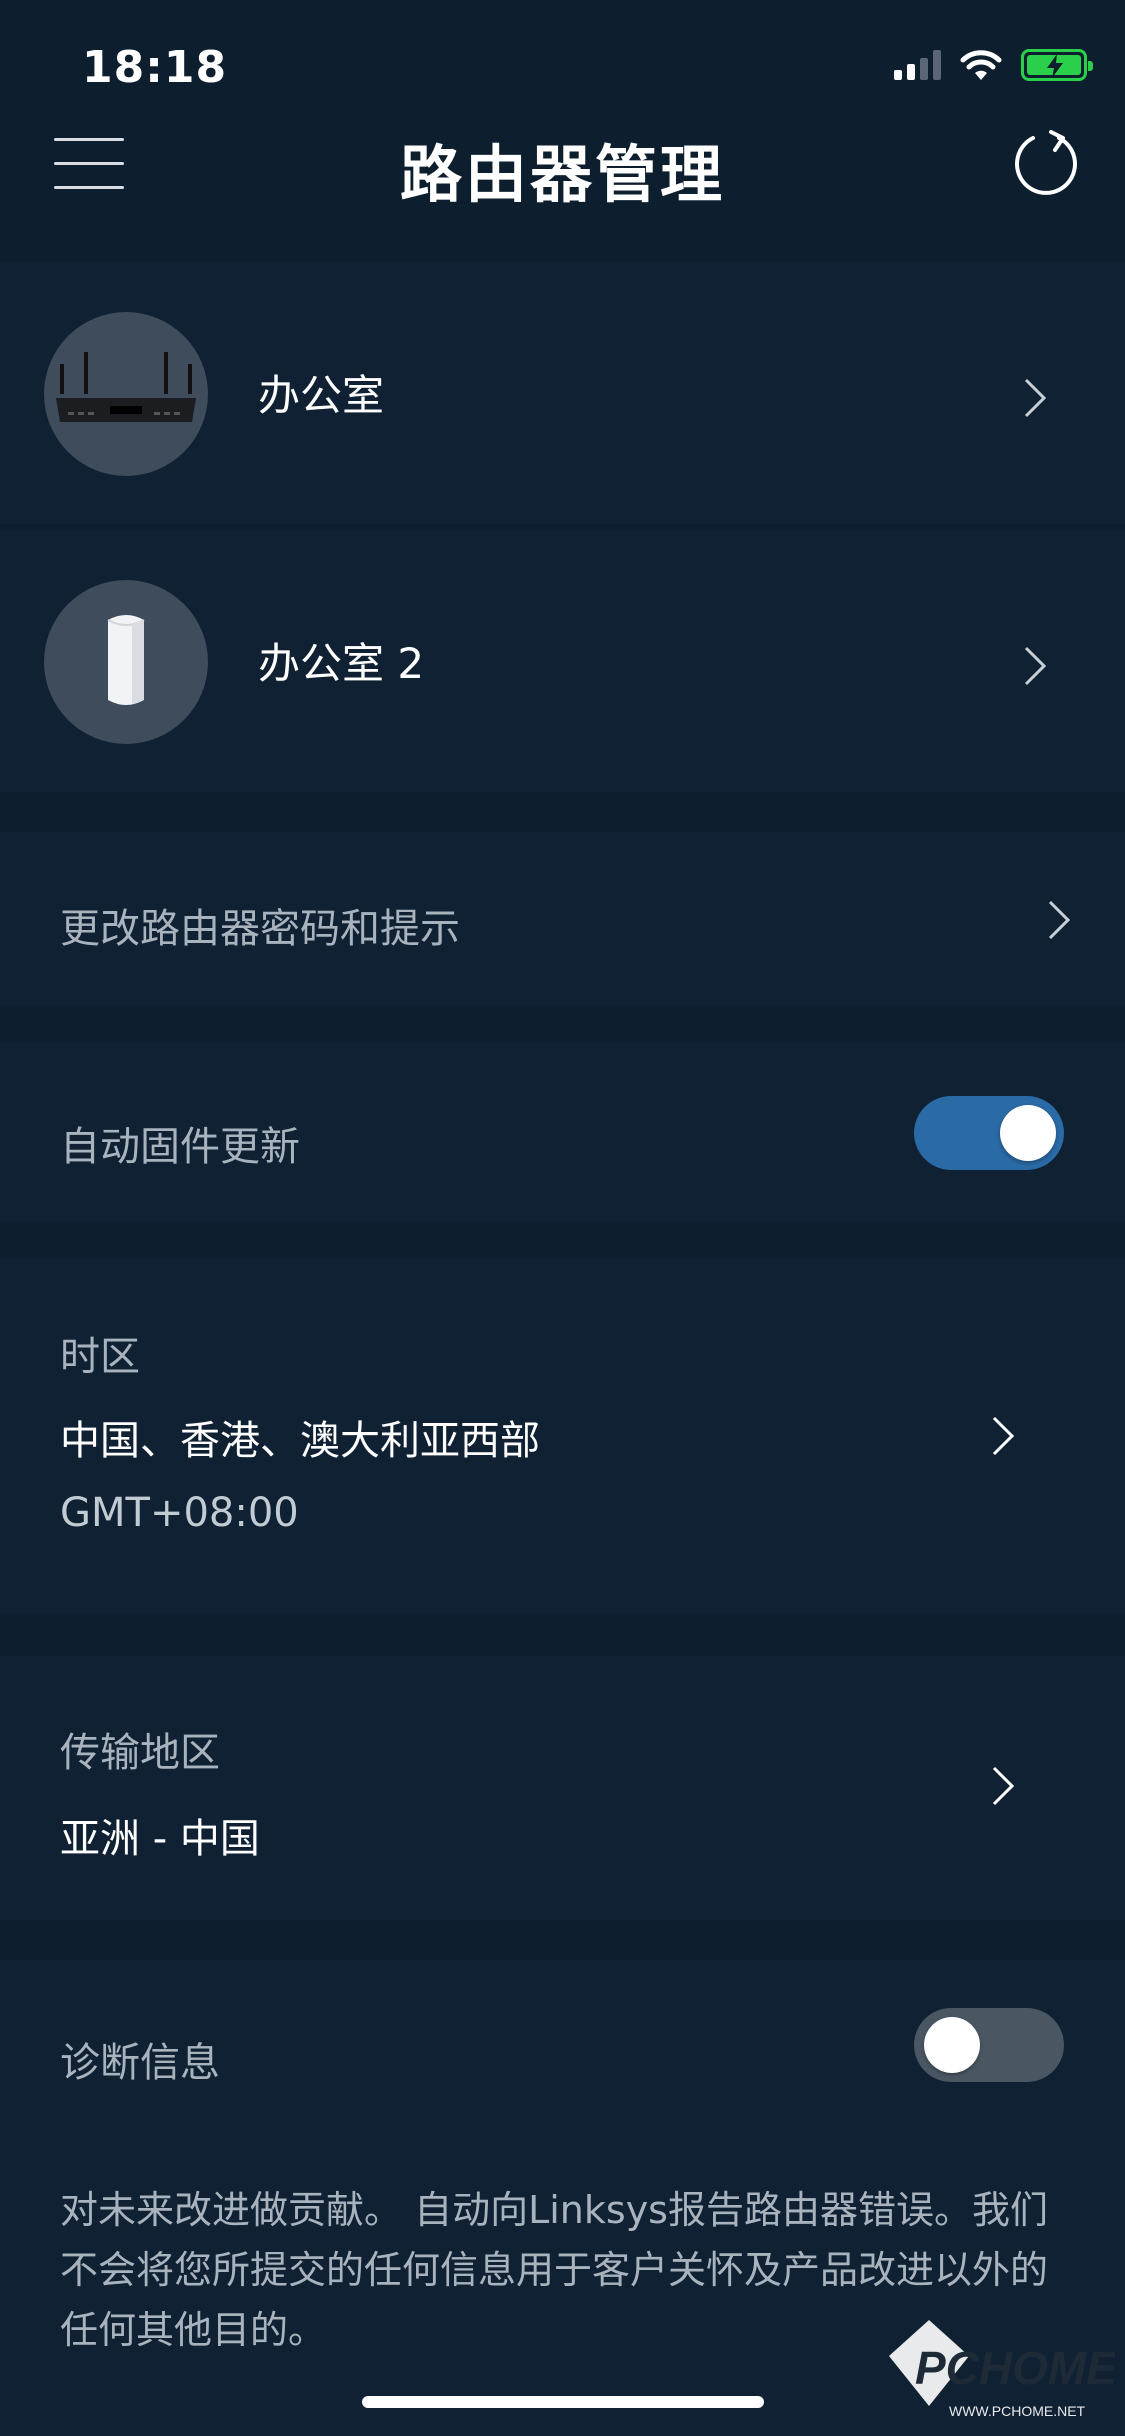  Describe the element at coordinates (989, 1133) in the screenshot. I see `auto-update-toggle` at that location.